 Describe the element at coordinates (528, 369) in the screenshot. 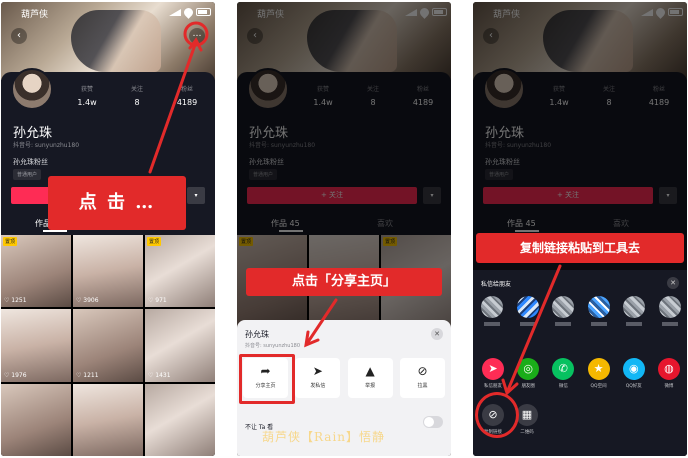

I see `moments-icon: ◎` at that location.